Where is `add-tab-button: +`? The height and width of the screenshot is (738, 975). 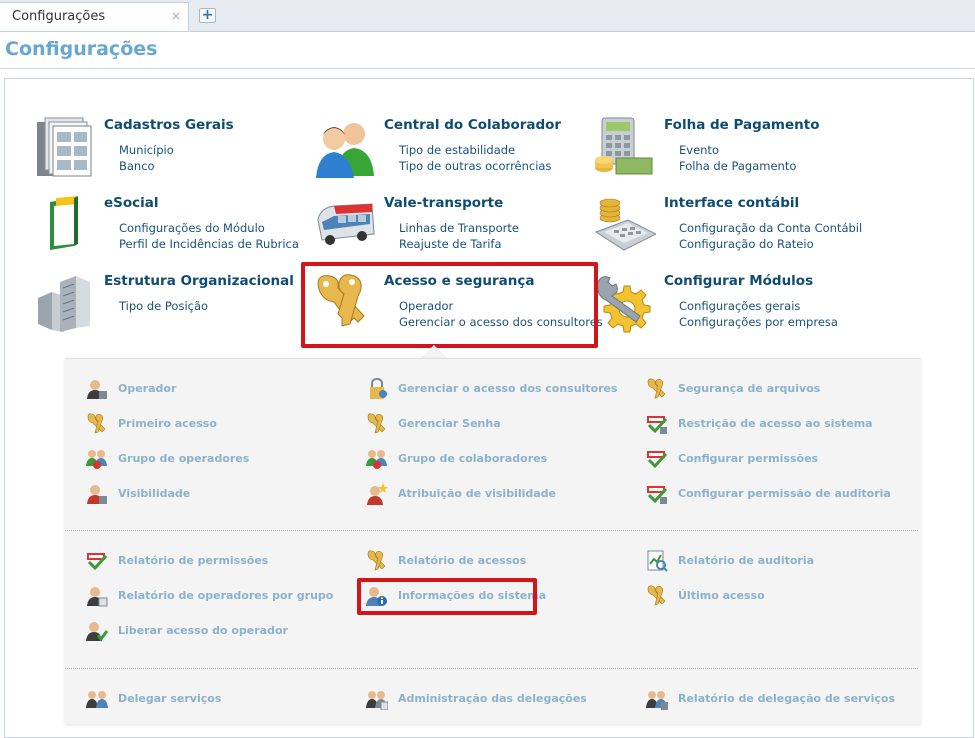
add-tab-button: + is located at coordinates (207, 15).